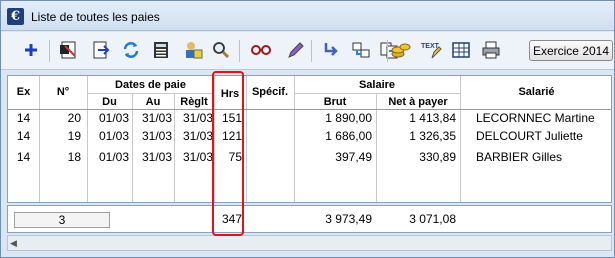 The image size is (615, 258). What do you see at coordinates (401, 50) in the screenshot?
I see `coins-icon` at bounding box center [401, 50].